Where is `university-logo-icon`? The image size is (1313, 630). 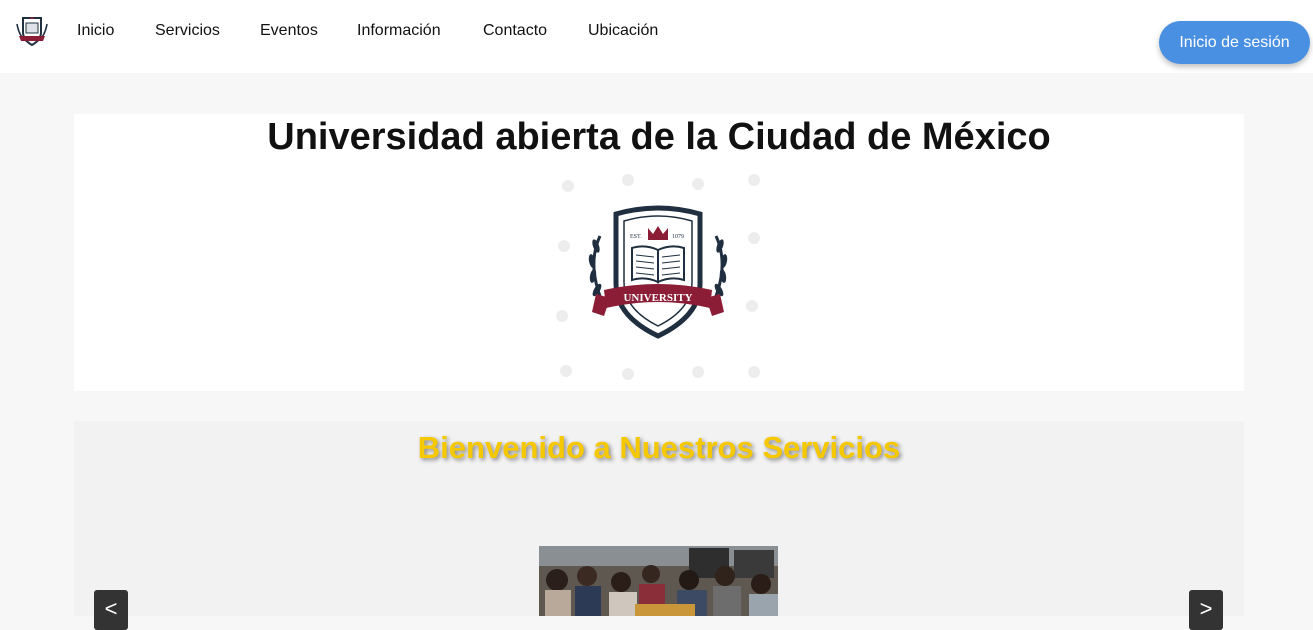 university-logo-icon is located at coordinates (32, 31).